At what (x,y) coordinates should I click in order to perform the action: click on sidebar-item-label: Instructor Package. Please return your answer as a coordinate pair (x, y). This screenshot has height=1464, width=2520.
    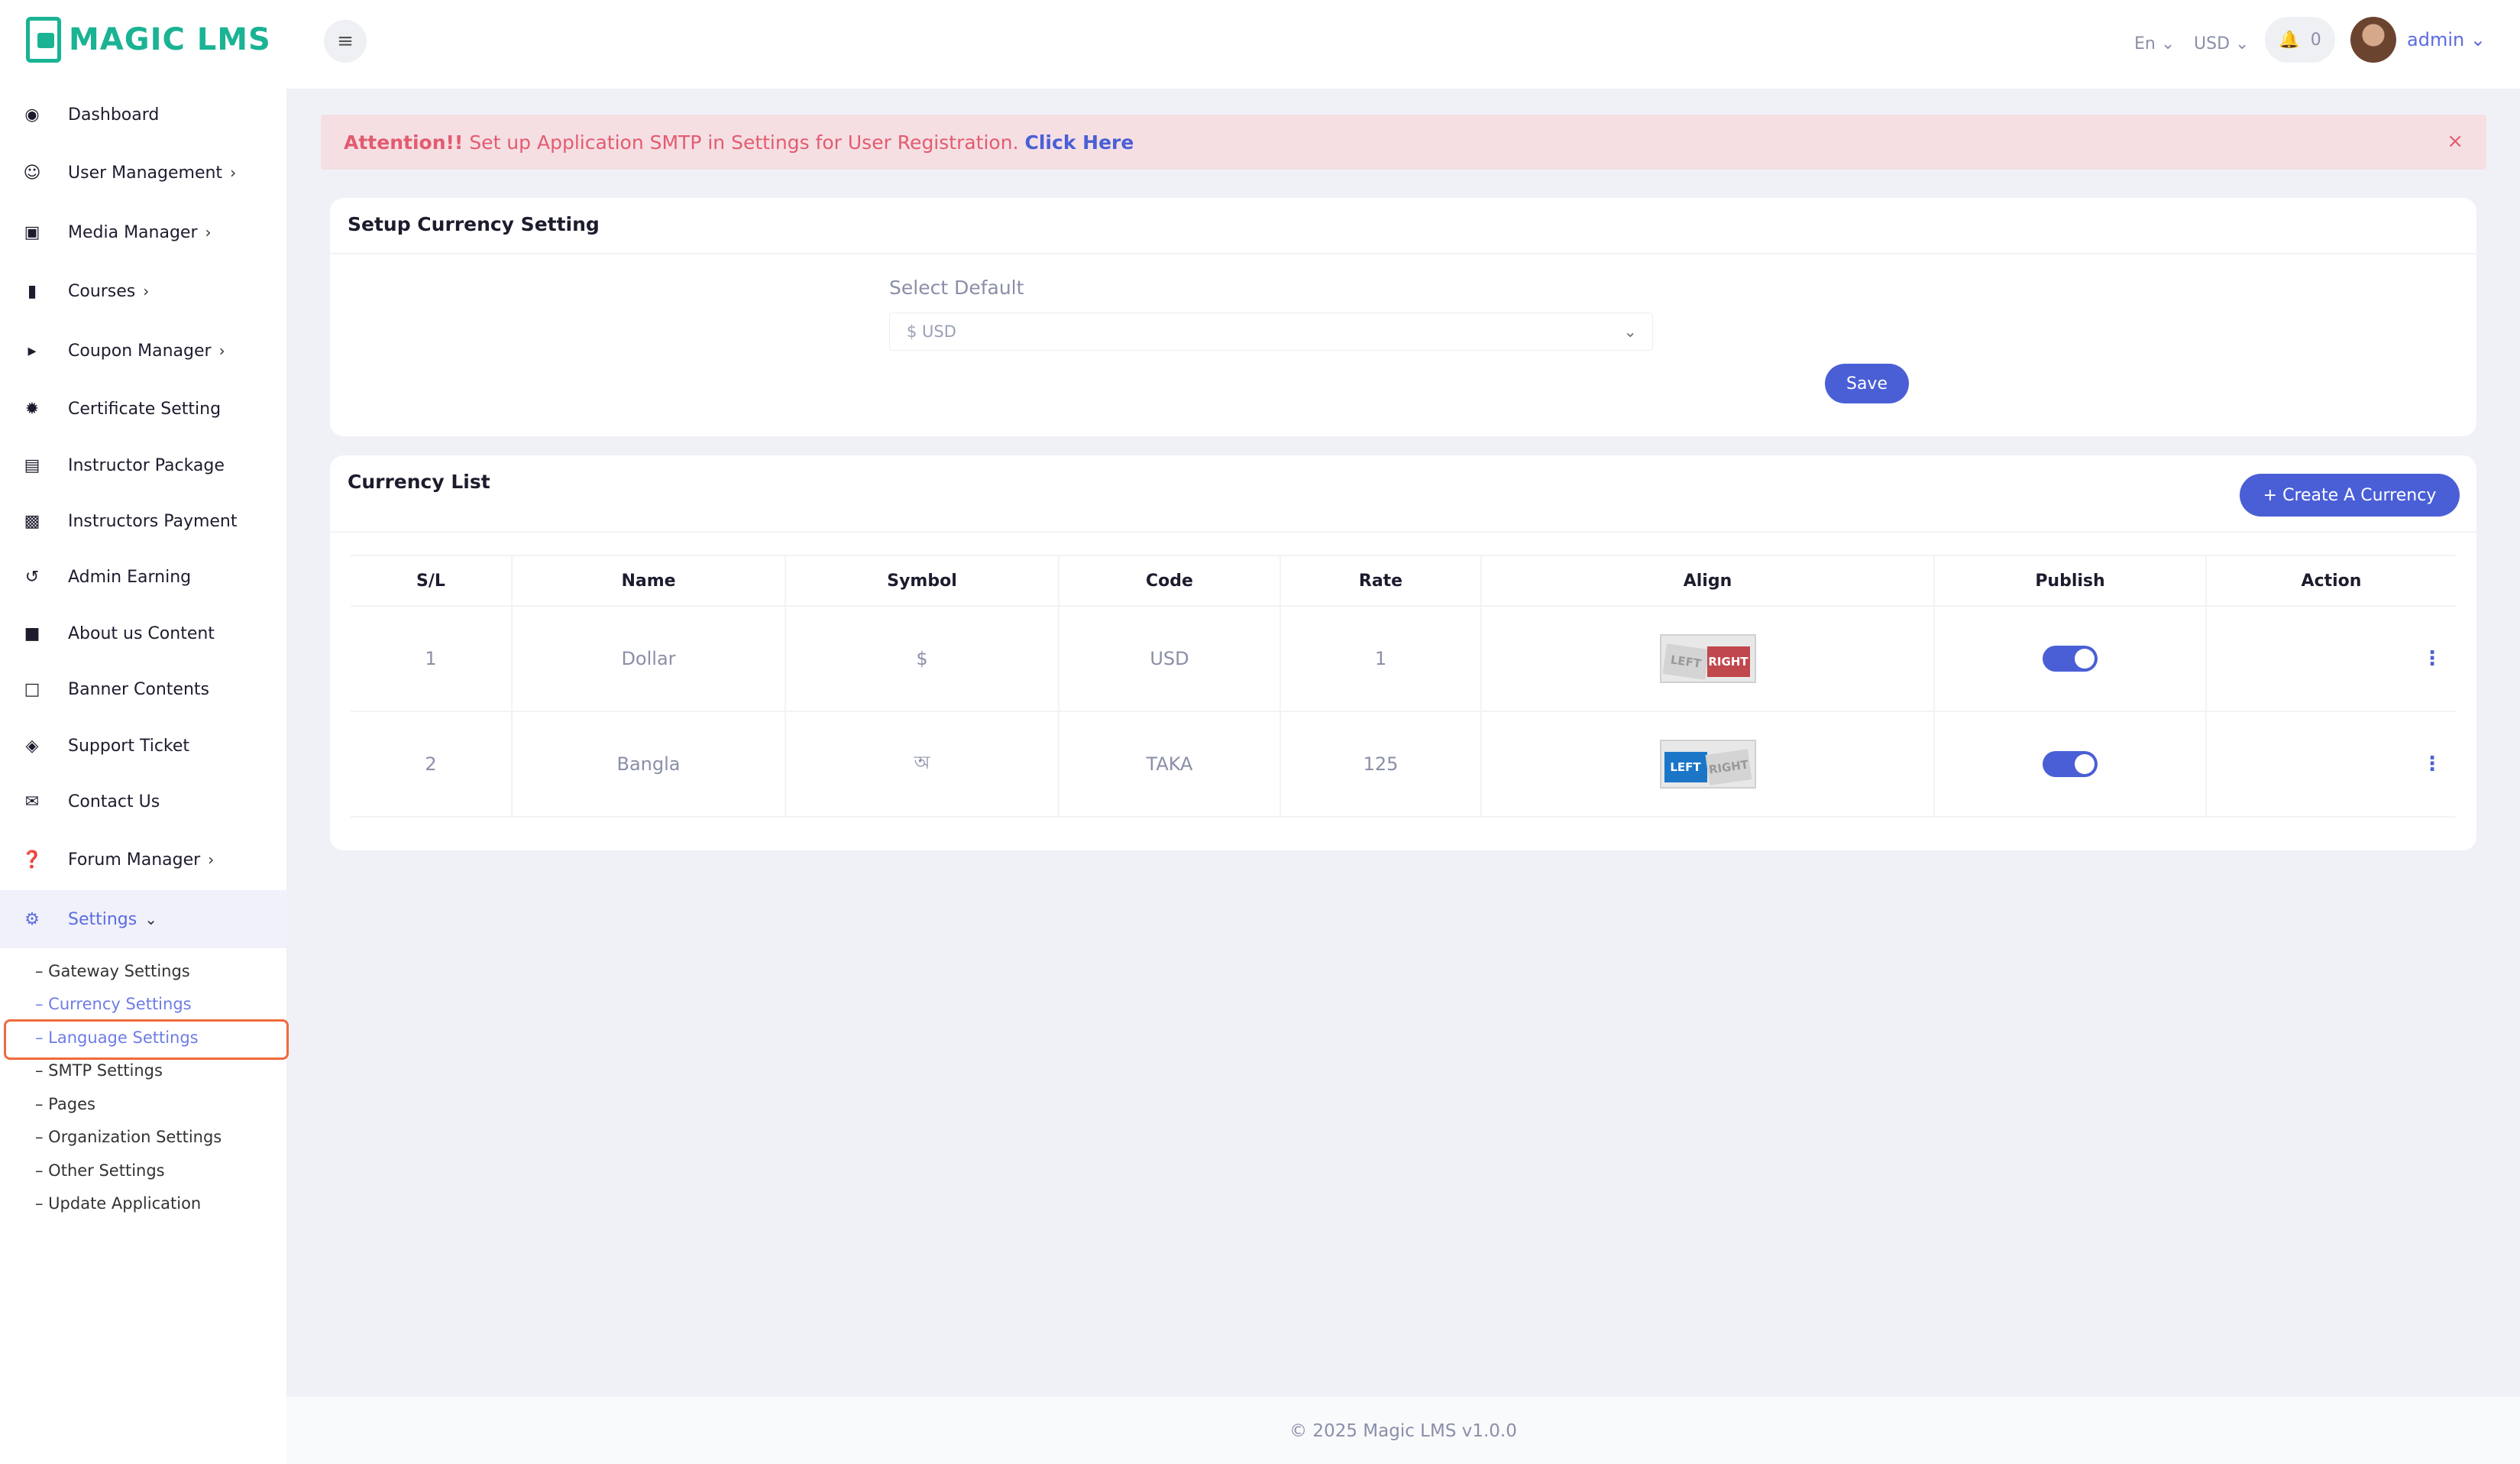
    Looking at the image, I should click on (146, 465).